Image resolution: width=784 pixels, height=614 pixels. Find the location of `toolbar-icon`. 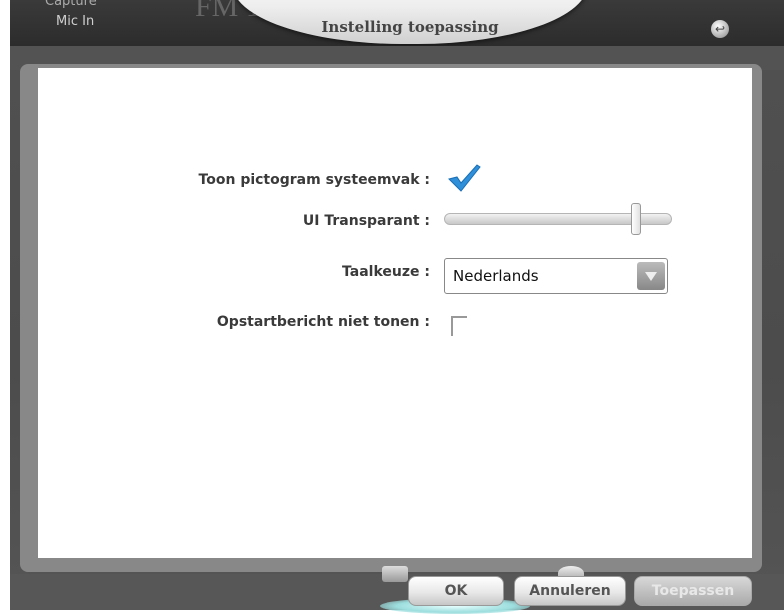

toolbar-icon is located at coordinates (395, 574).